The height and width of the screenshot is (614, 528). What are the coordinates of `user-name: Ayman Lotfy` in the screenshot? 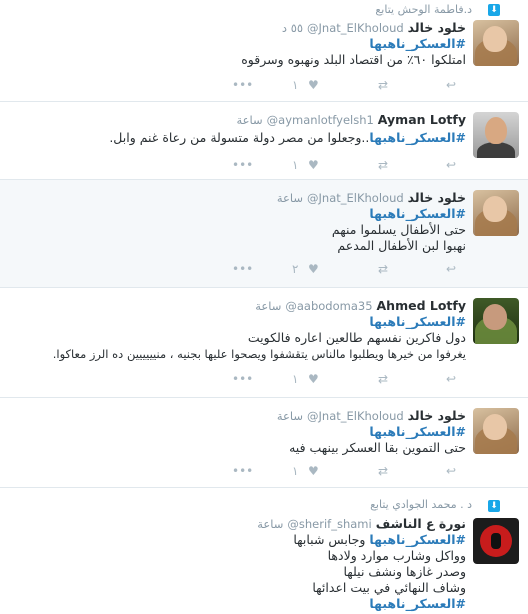 It's located at (422, 119).